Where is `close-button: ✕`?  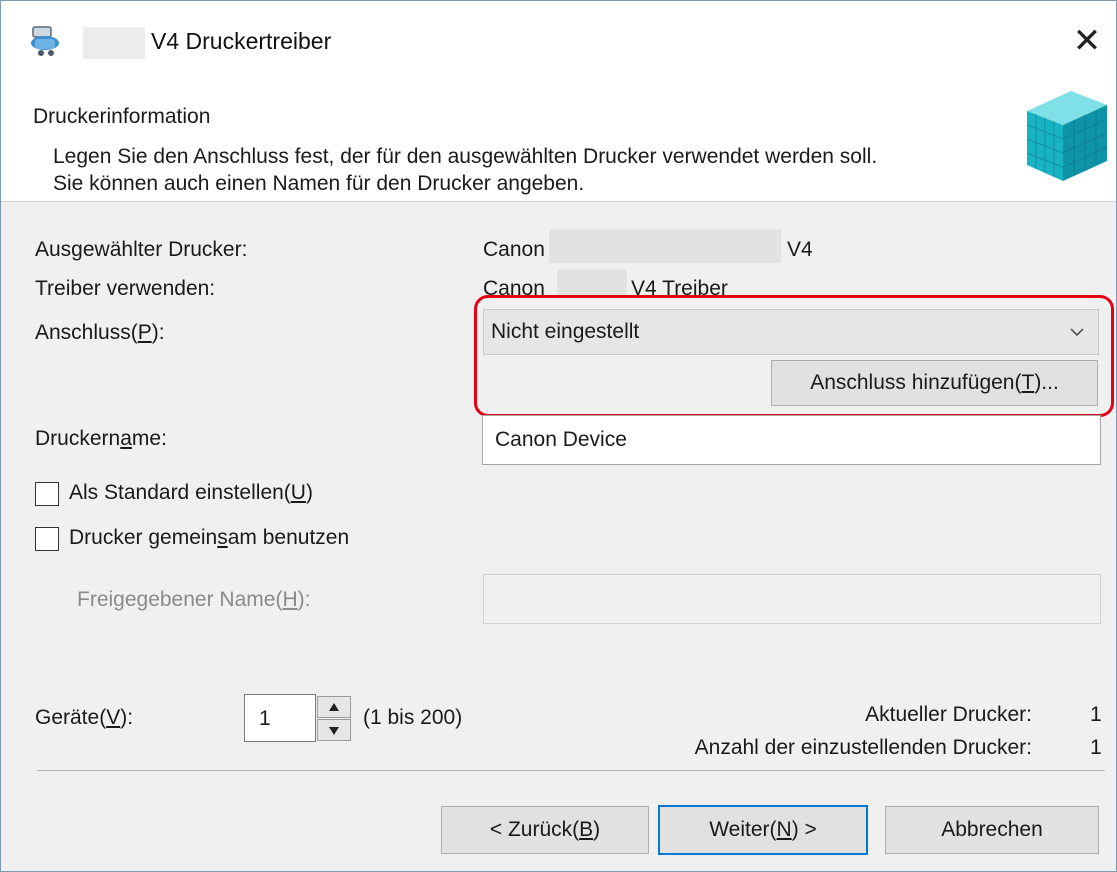
close-button: ✕ is located at coordinates (1087, 41).